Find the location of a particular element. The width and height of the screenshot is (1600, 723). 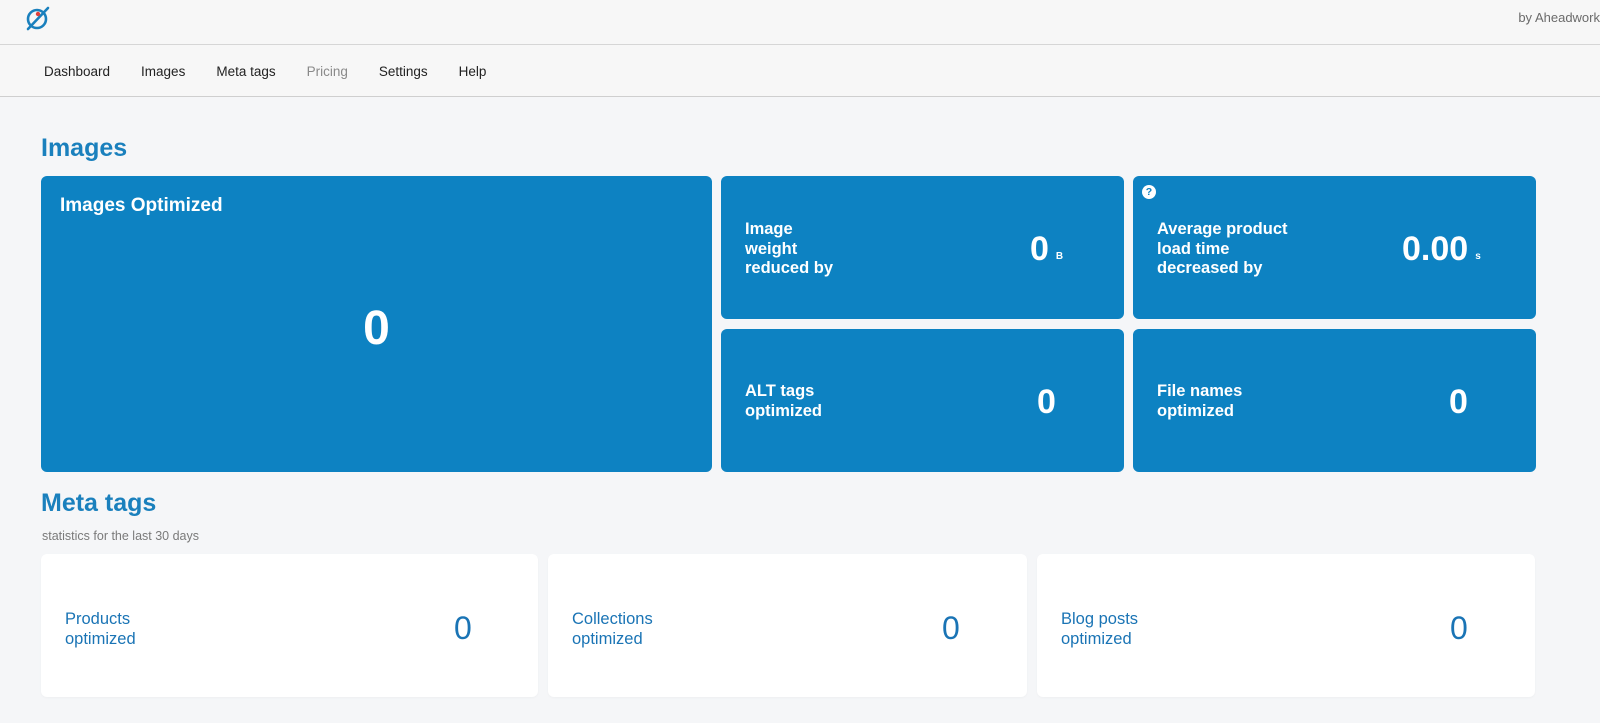

blog-posts-value: 0 is located at coordinates (1459, 628).